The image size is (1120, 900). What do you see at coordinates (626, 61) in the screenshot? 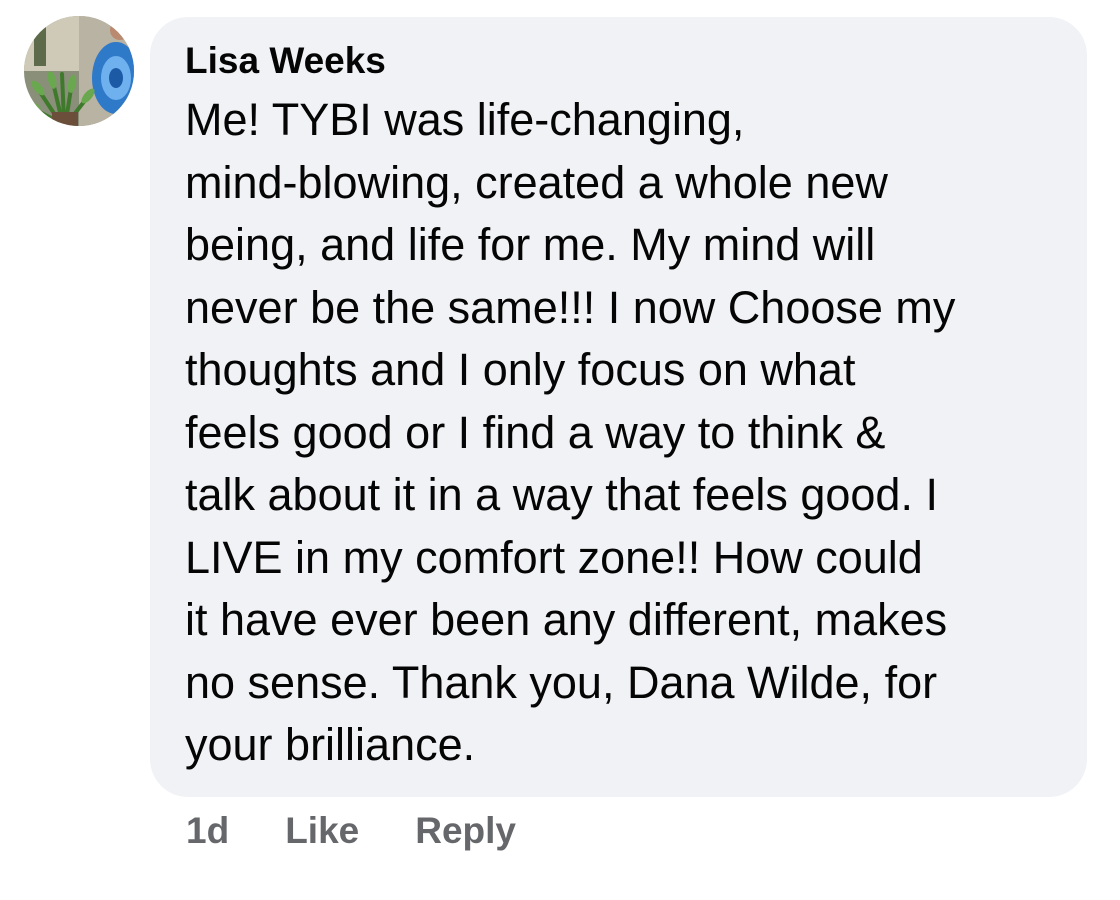
I see `comment-author: Lisa Weeks` at bounding box center [626, 61].